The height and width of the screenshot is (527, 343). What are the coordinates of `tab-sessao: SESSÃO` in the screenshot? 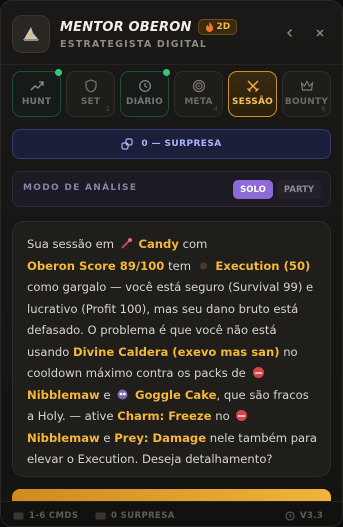 It's located at (252, 94).